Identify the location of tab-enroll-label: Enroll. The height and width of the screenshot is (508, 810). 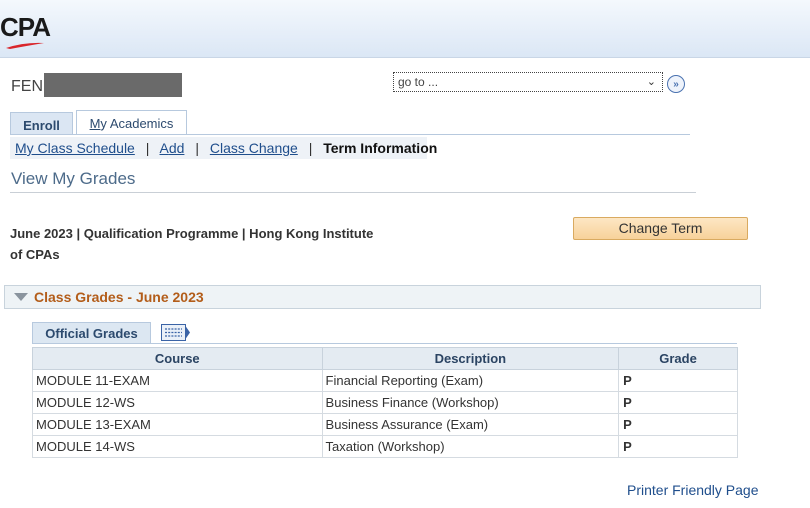
(41, 125).